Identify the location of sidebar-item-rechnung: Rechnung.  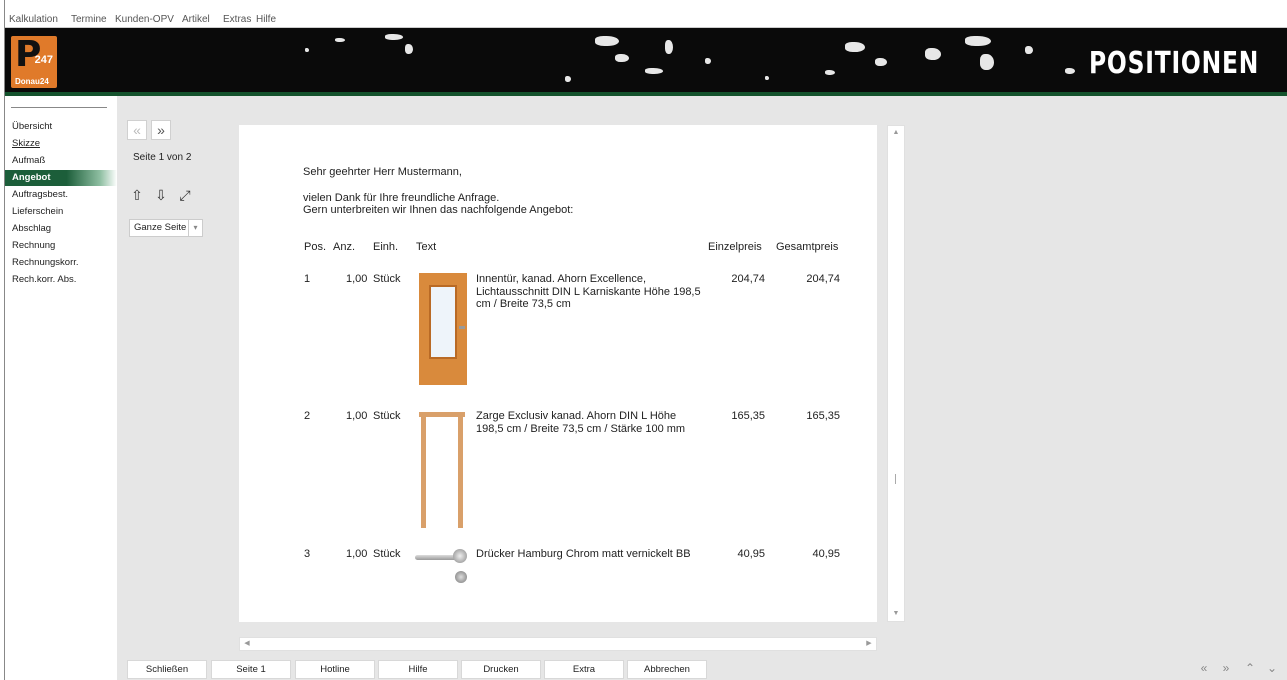
(61, 246).